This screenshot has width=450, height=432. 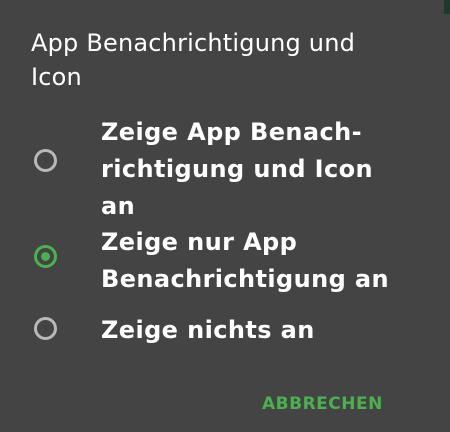 What do you see at coordinates (245, 279) in the screenshot?
I see `option-label-line: Benachrichtigung an` at bounding box center [245, 279].